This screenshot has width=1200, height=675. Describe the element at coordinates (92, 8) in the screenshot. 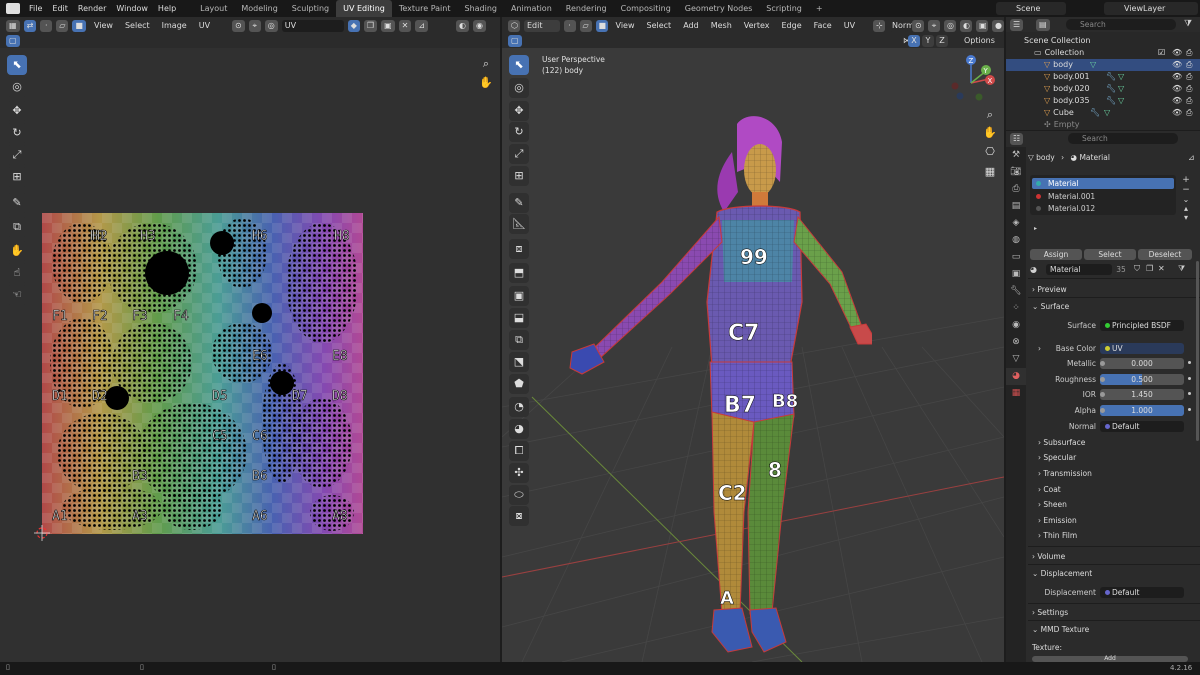

I see `menu-render: Render` at that location.